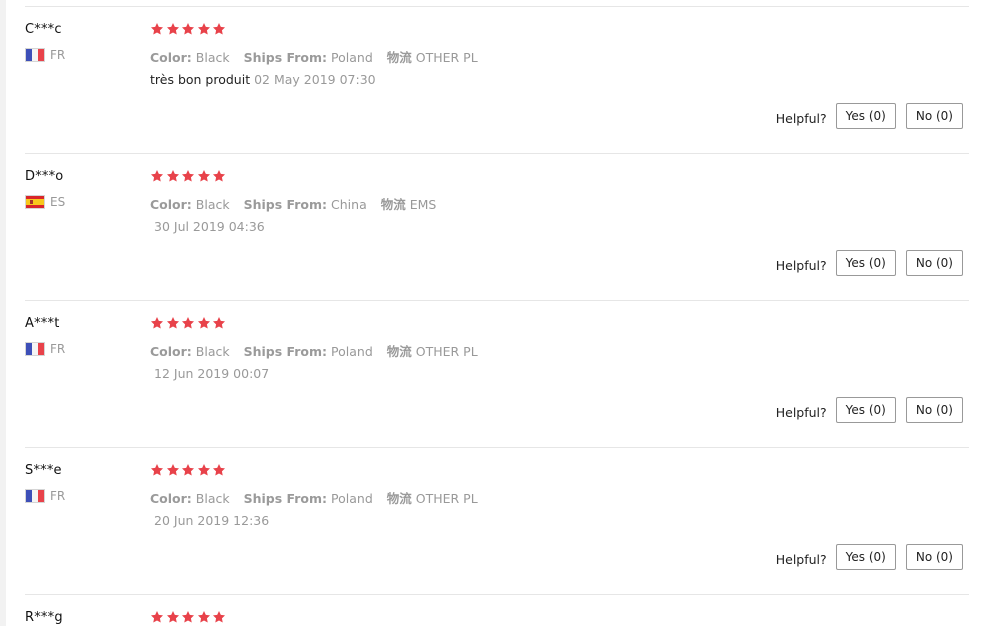  I want to click on review-date: 02 May 2019 07:30, so click(315, 79).